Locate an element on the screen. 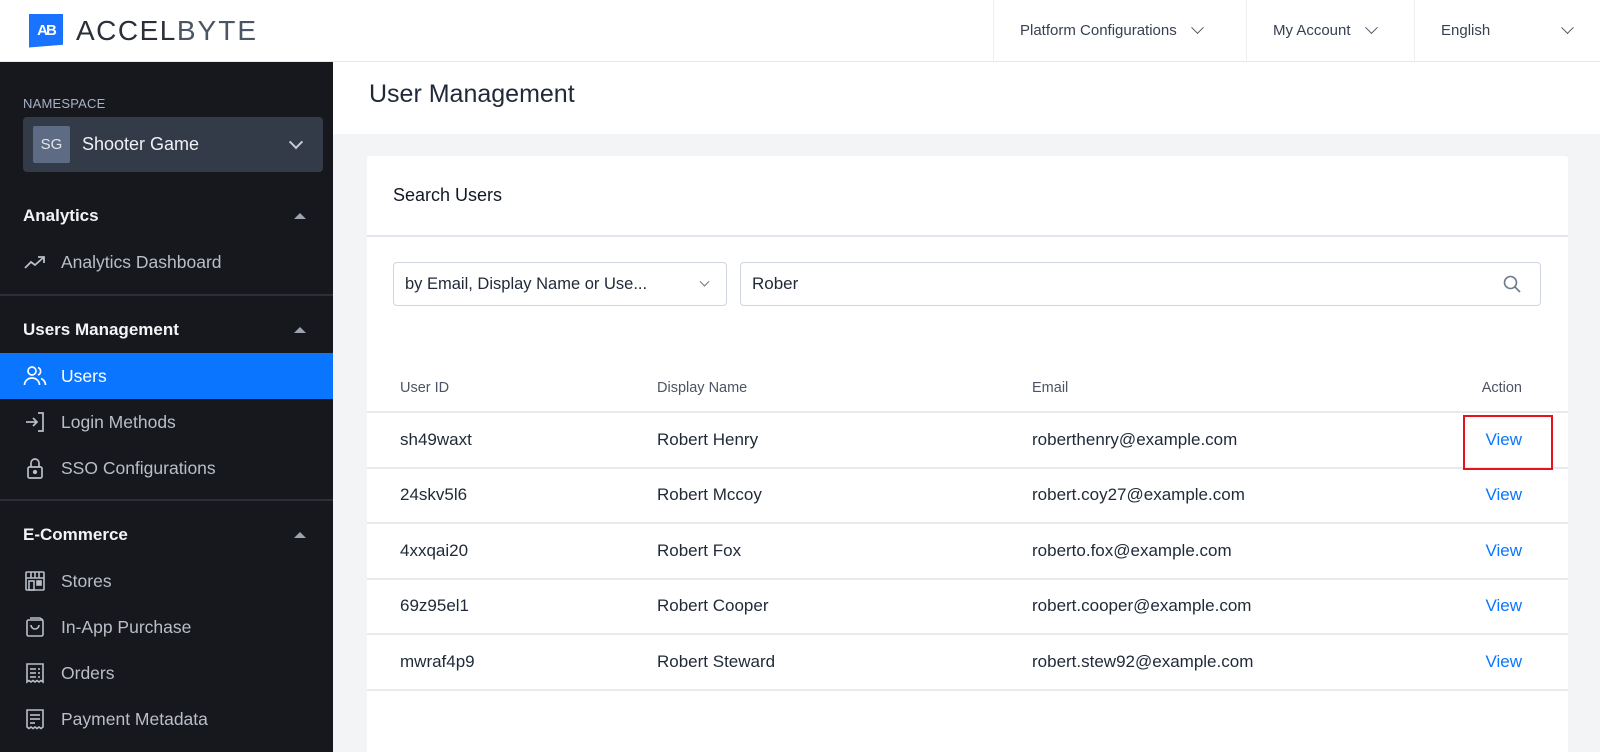 This screenshot has width=1600, height=752. cell-email: roberthenry@example.com is located at coordinates (1232, 440).